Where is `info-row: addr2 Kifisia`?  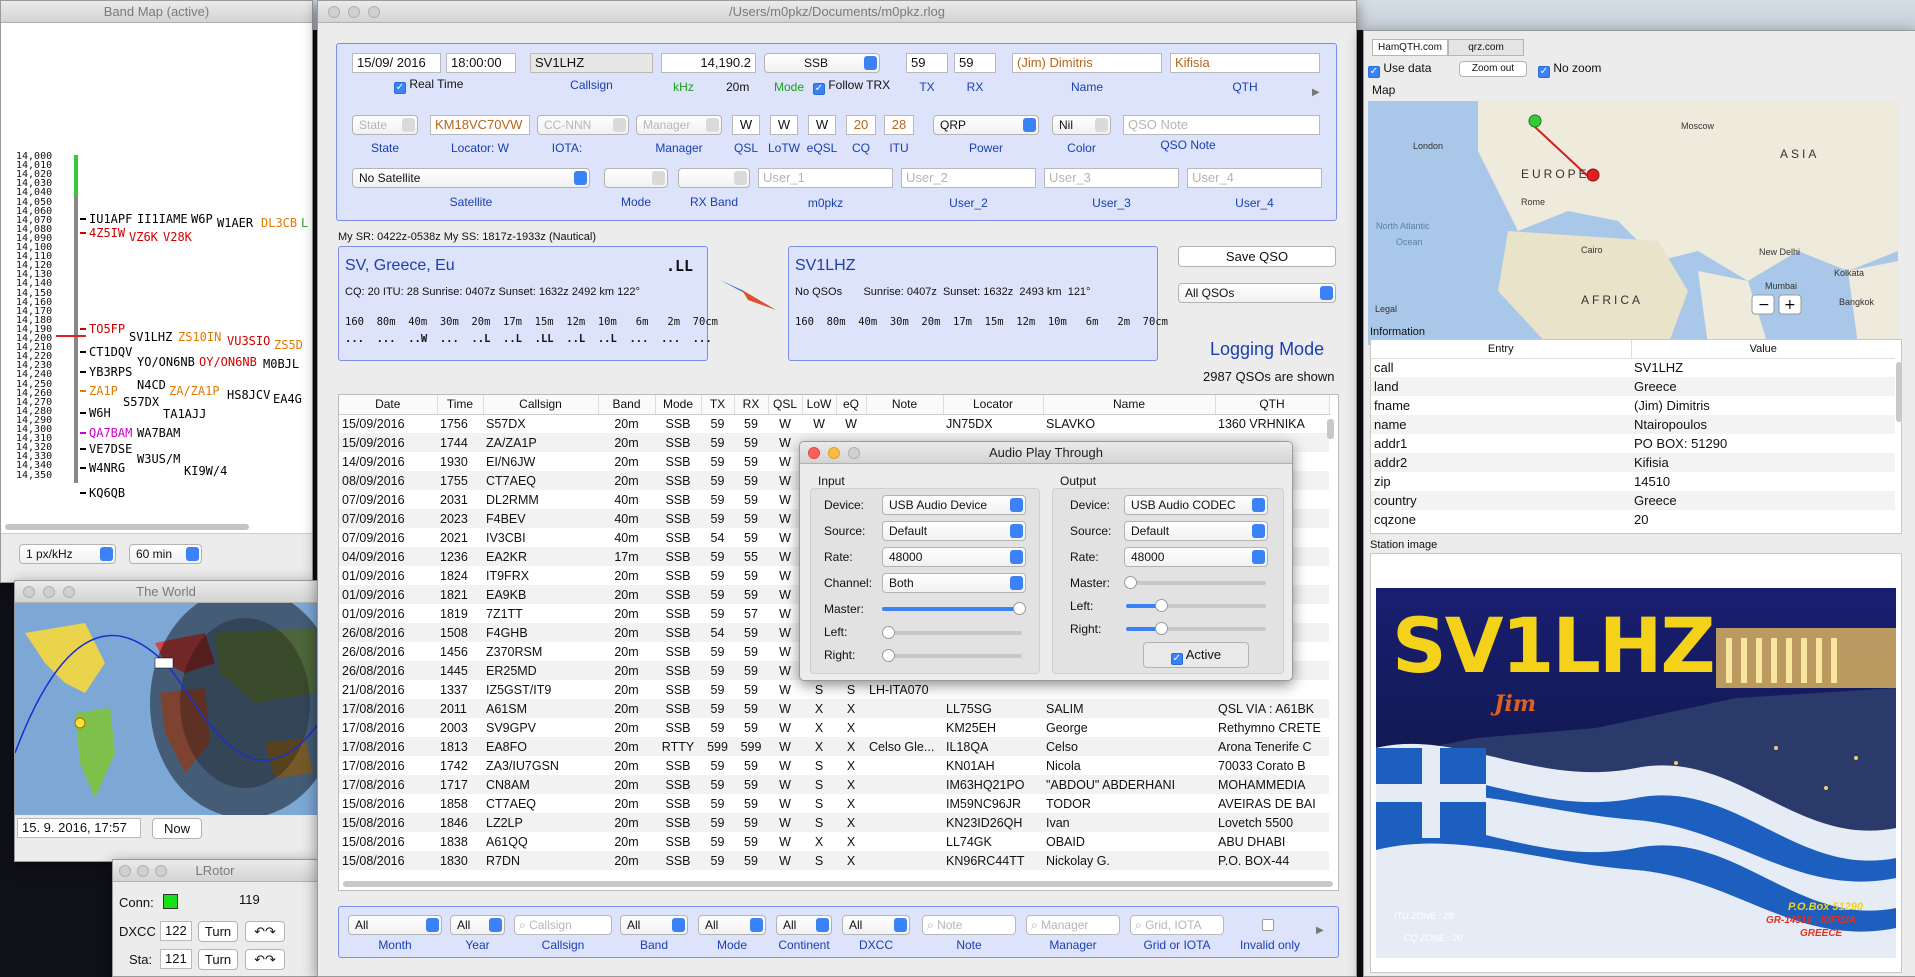 info-row: addr2 Kifisia is located at coordinates (1633, 462).